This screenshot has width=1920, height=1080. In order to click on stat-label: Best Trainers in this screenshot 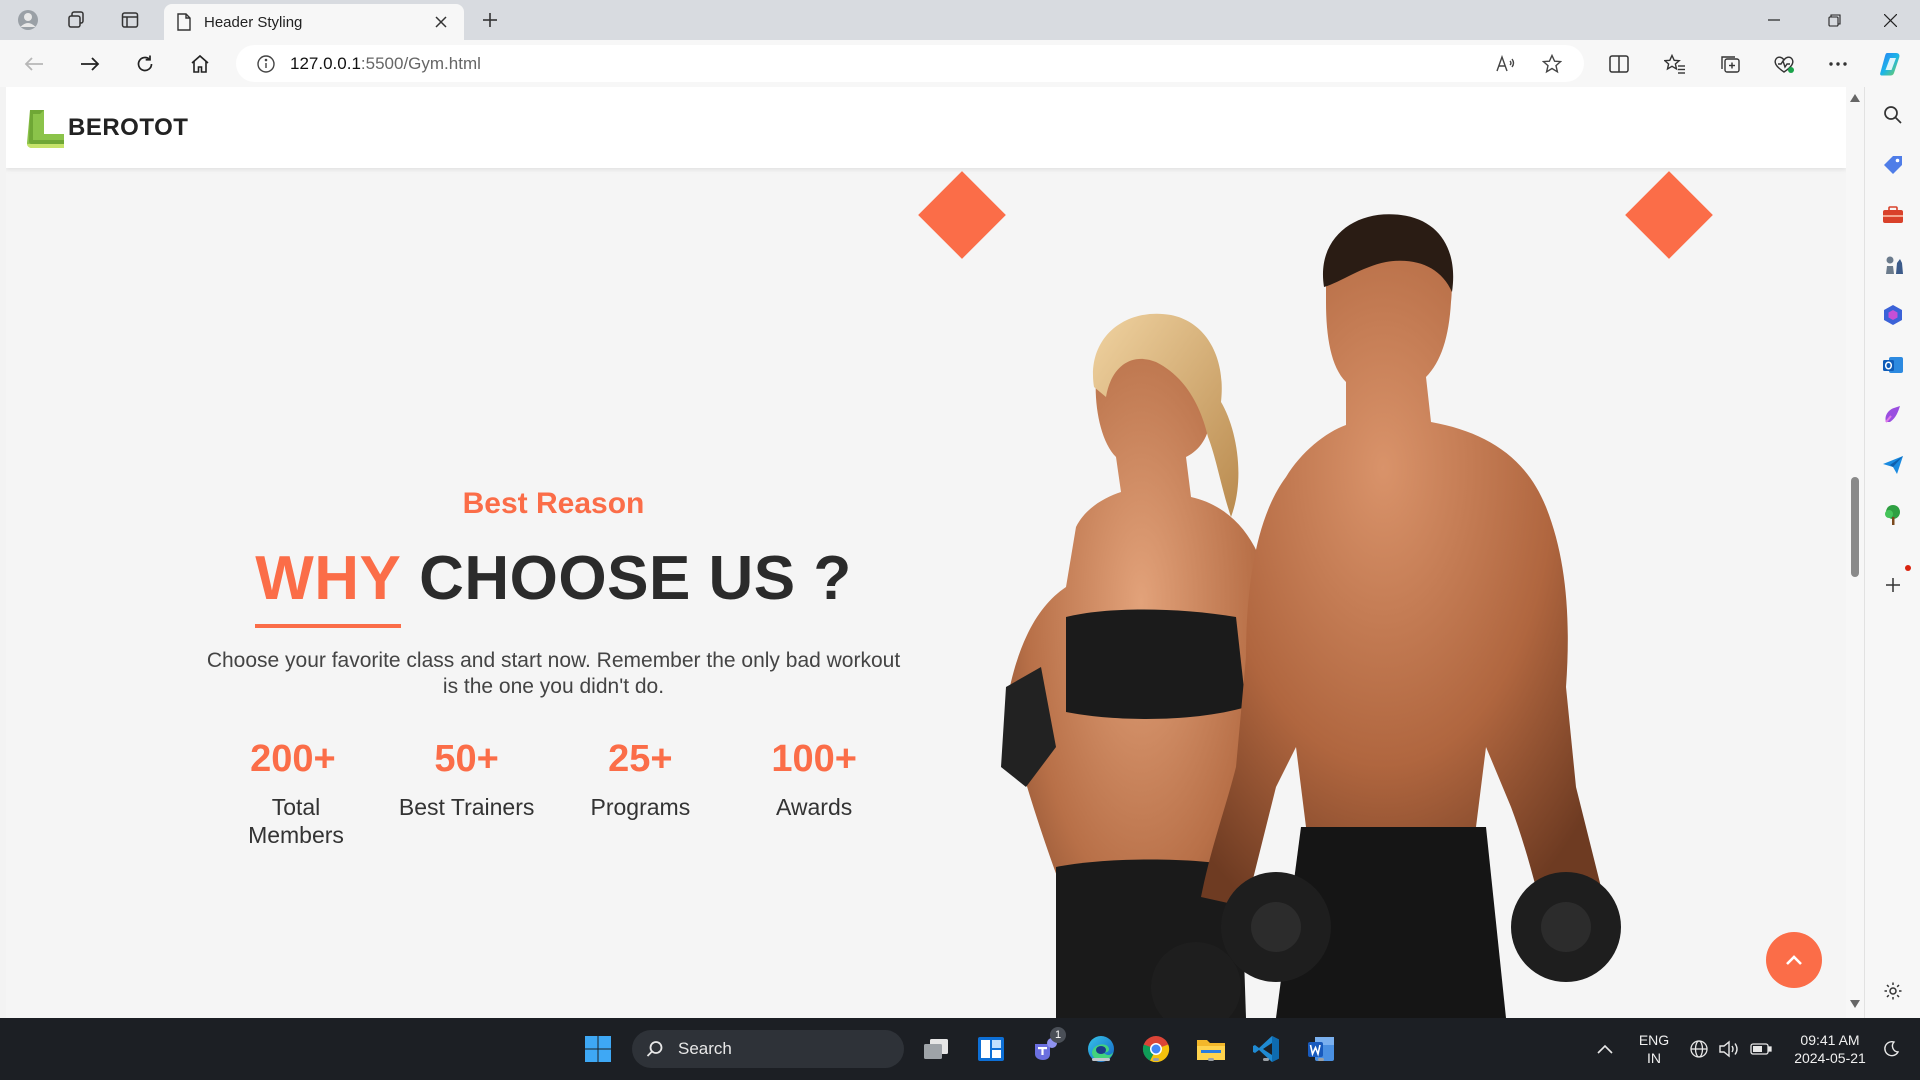, I will do `click(466, 807)`.